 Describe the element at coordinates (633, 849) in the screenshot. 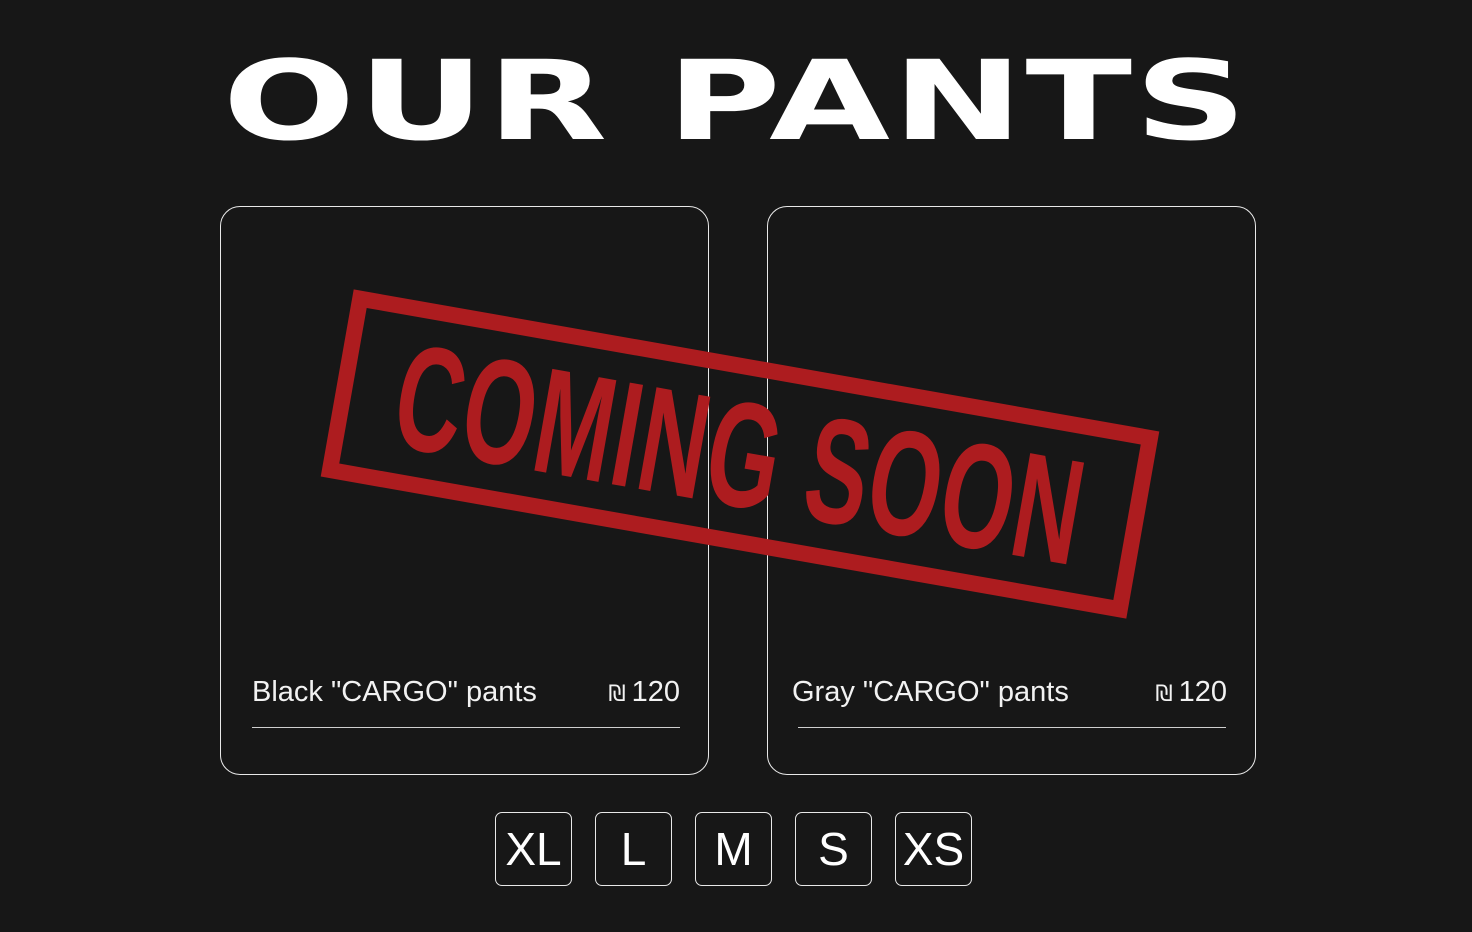

I see `size-button-l: L` at that location.